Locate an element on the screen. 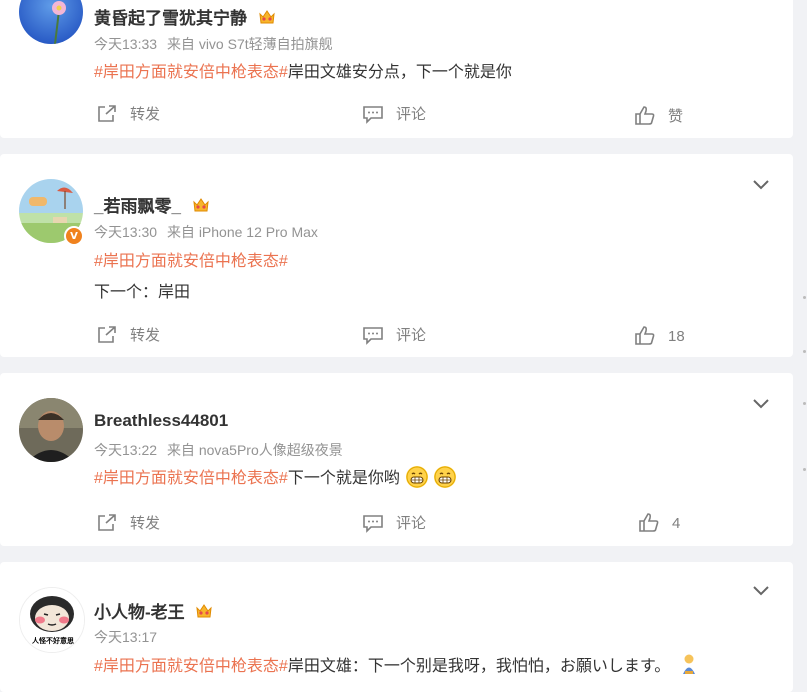  post-time: 今天13:22 is located at coordinates (125, 450).